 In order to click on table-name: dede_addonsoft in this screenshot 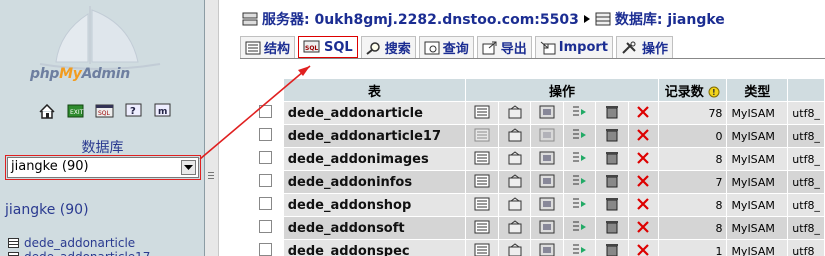, I will do `click(374, 228)`.